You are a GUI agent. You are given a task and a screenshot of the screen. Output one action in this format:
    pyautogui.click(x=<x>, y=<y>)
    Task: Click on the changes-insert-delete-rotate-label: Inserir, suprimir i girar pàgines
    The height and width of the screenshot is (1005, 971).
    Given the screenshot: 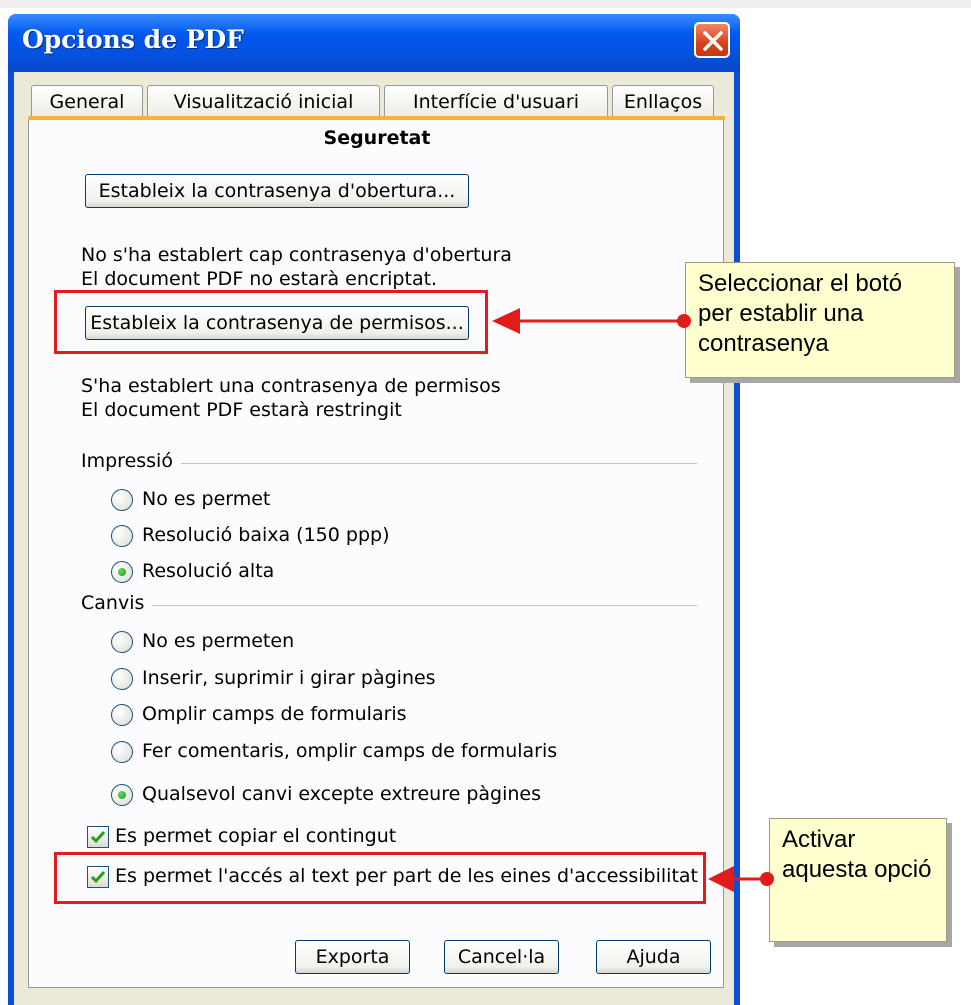 What is the action you would take?
    pyautogui.click(x=289, y=678)
    